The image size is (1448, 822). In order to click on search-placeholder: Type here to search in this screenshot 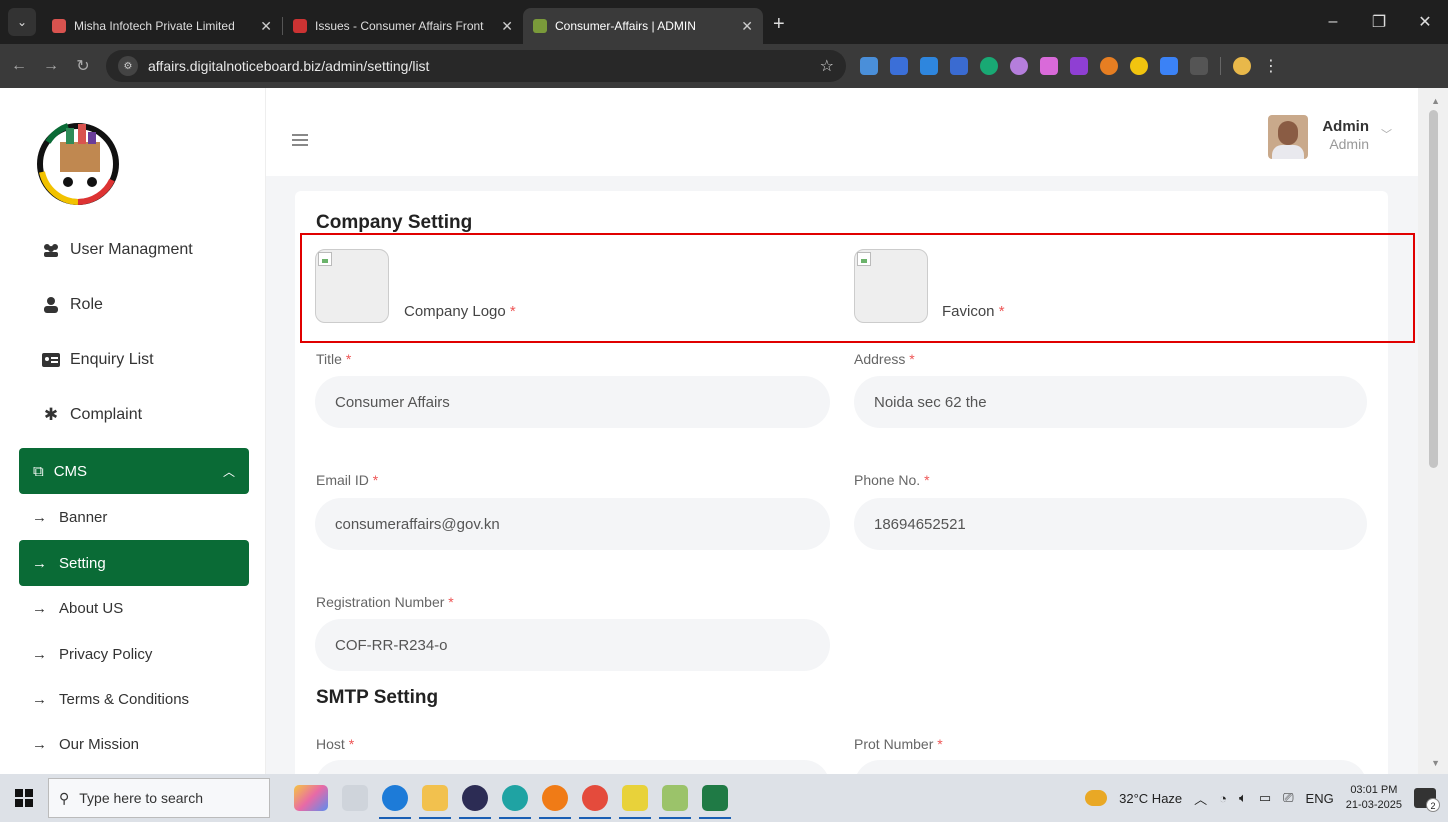, I will do `click(141, 798)`.